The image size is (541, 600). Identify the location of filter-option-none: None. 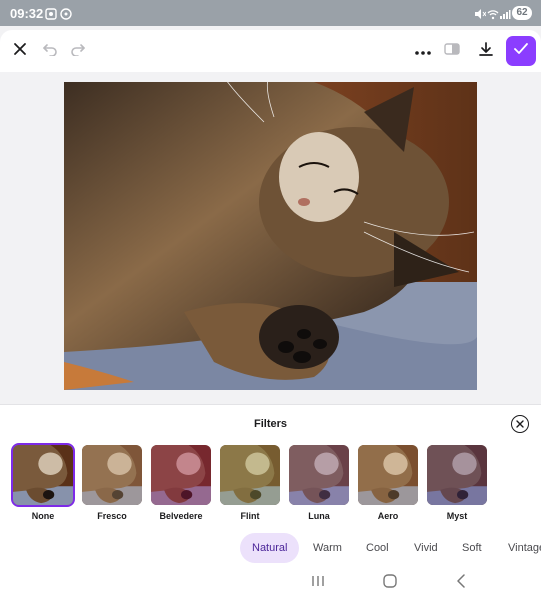
(43, 482).